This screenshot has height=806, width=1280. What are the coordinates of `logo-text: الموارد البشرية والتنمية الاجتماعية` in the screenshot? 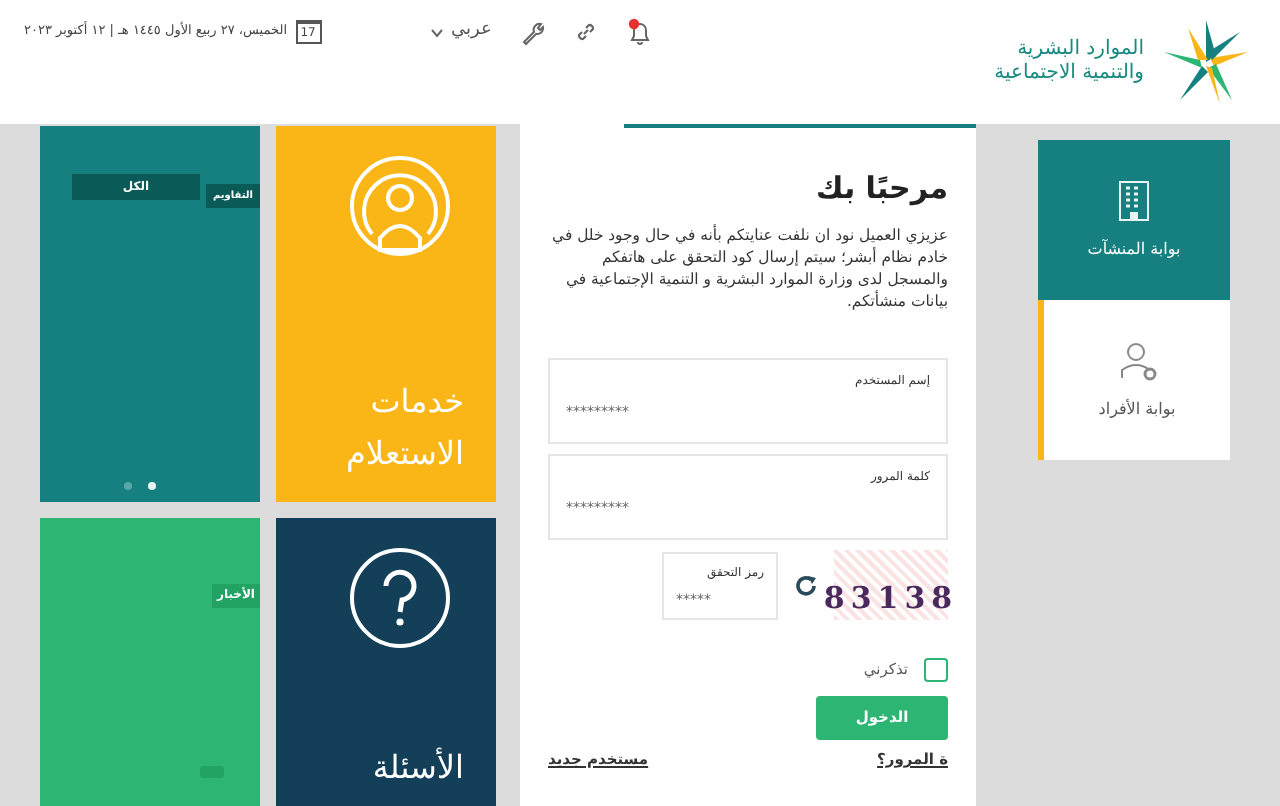 It's located at (1069, 62).